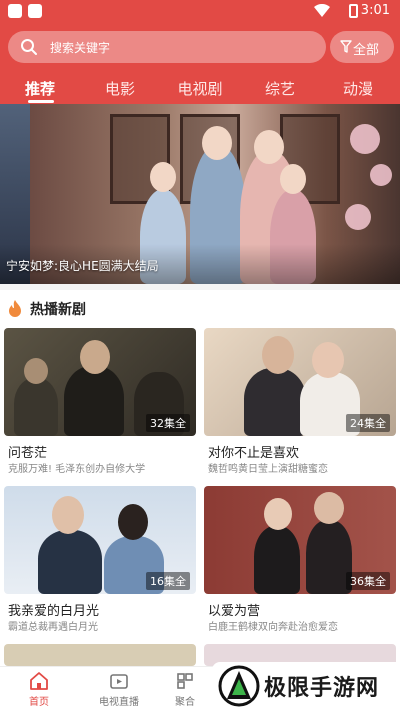 Image resolution: width=400 pixels, height=711 pixels. What do you see at coordinates (168, 423) in the screenshot?
I see `episode-badge: 32集全` at bounding box center [168, 423].